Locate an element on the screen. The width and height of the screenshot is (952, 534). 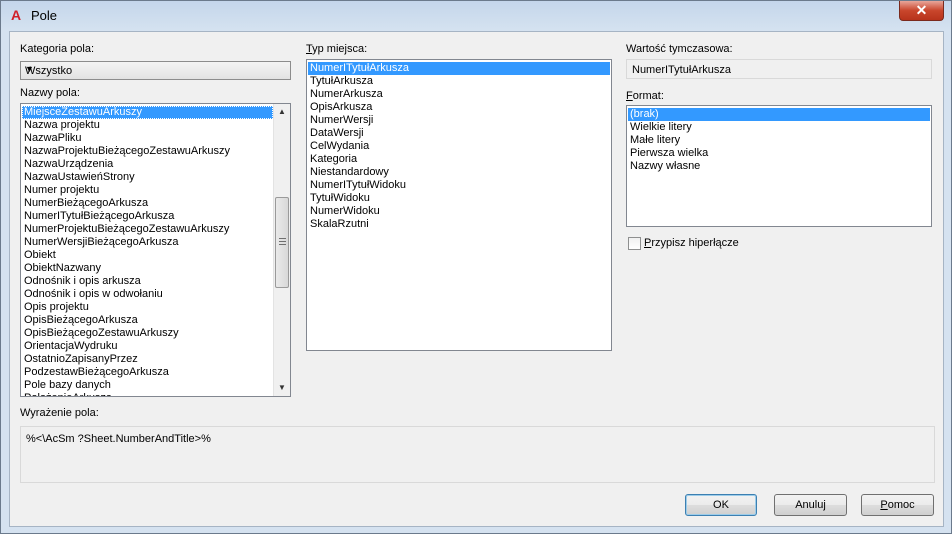
list-item: OpisBieżącegoZestawuArkuszy is located at coordinates (147, 333).